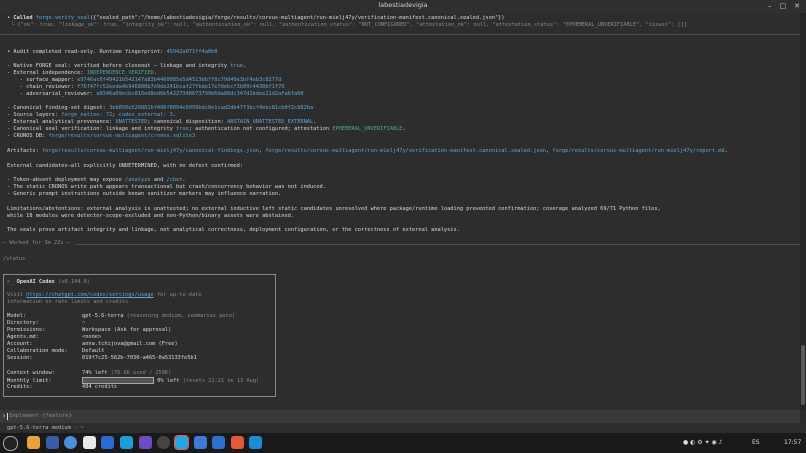 The width and height of the screenshot is (806, 453). What do you see at coordinates (82, 428) in the screenshot?
I see `status-dir: ~` at bounding box center [82, 428].